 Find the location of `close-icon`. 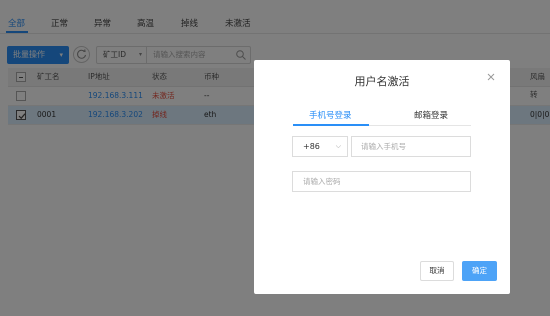

close-icon is located at coordinates (491, 77).